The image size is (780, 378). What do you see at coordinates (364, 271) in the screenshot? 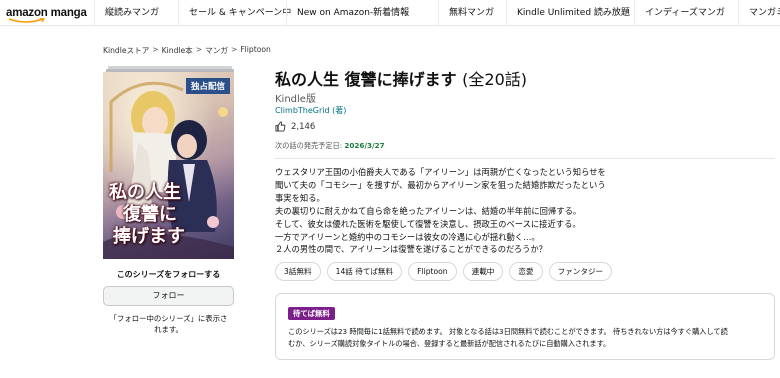
I see `tag-wait-free: 14話 待てば無料` at bounding box center [364, 271].